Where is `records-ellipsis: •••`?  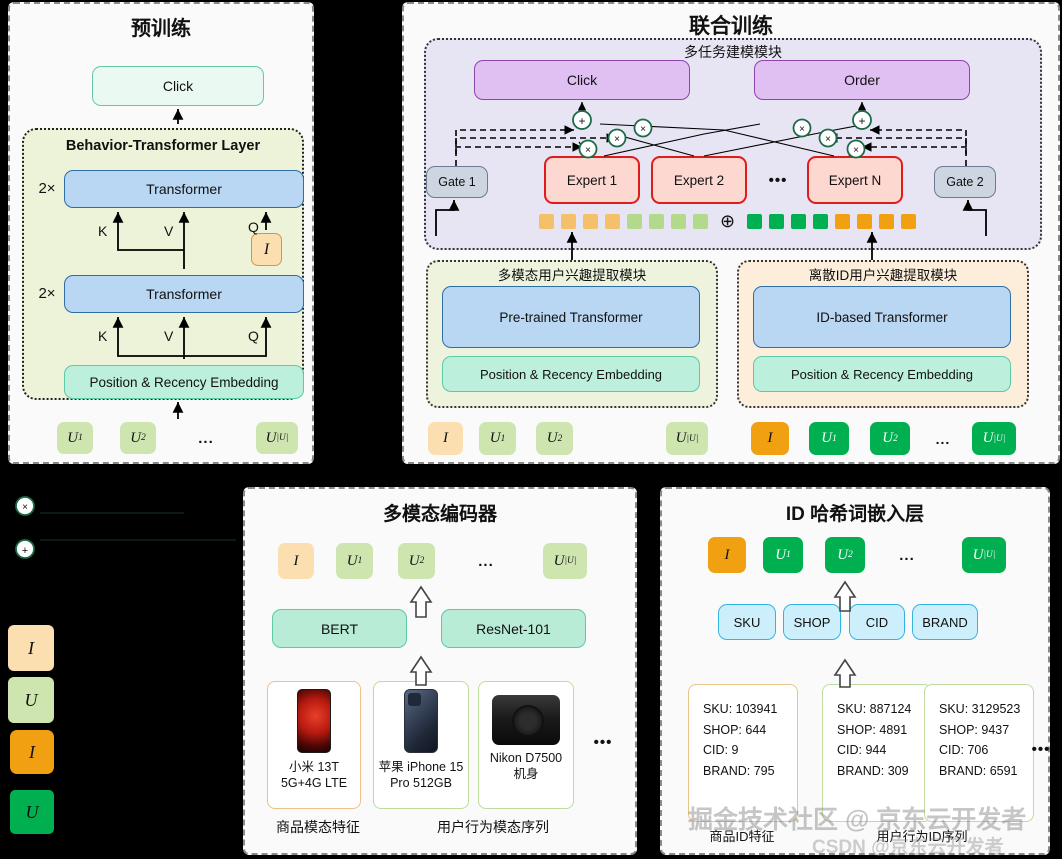 records-ellipsis: ••• is located at coordinates (1041, 749).